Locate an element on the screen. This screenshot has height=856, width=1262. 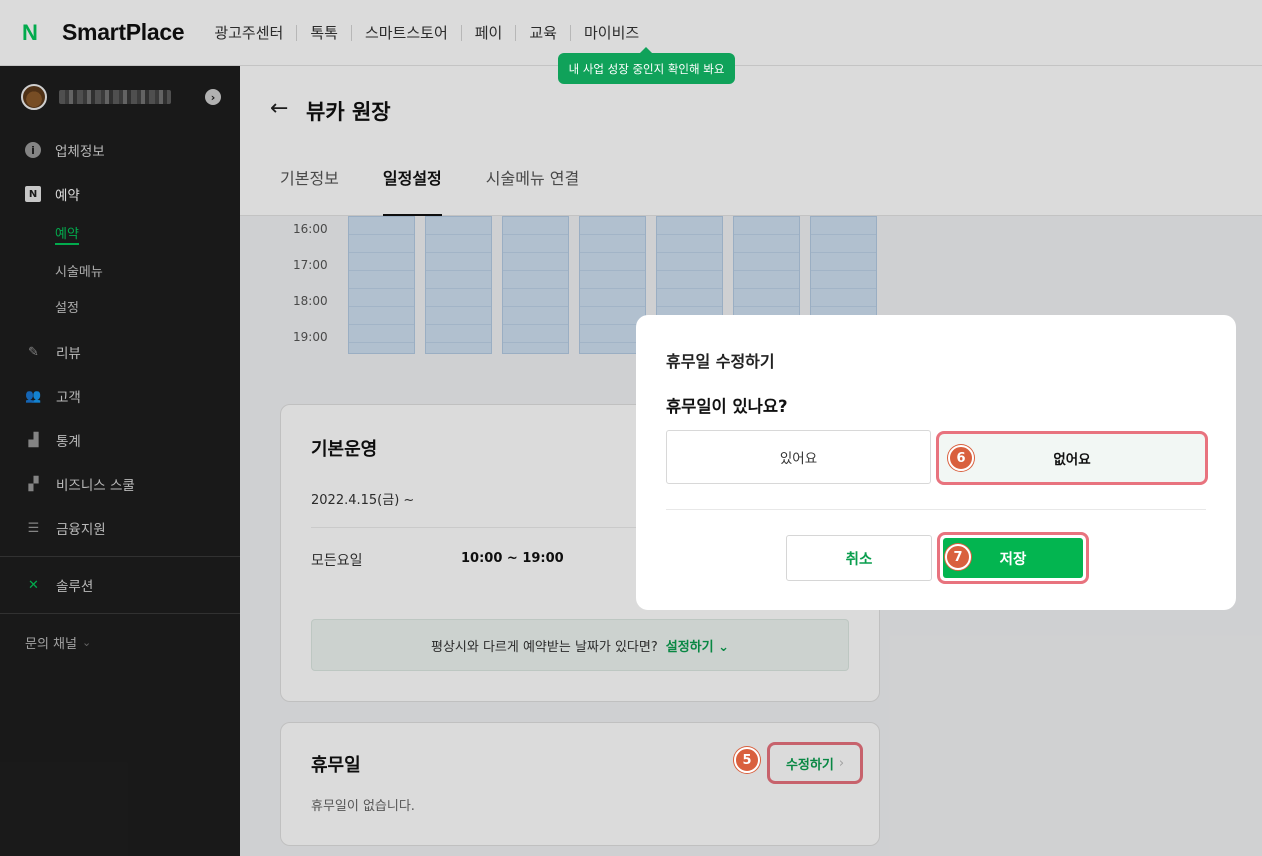
step-badge-7: 7 is located at coordinates (958, 557).